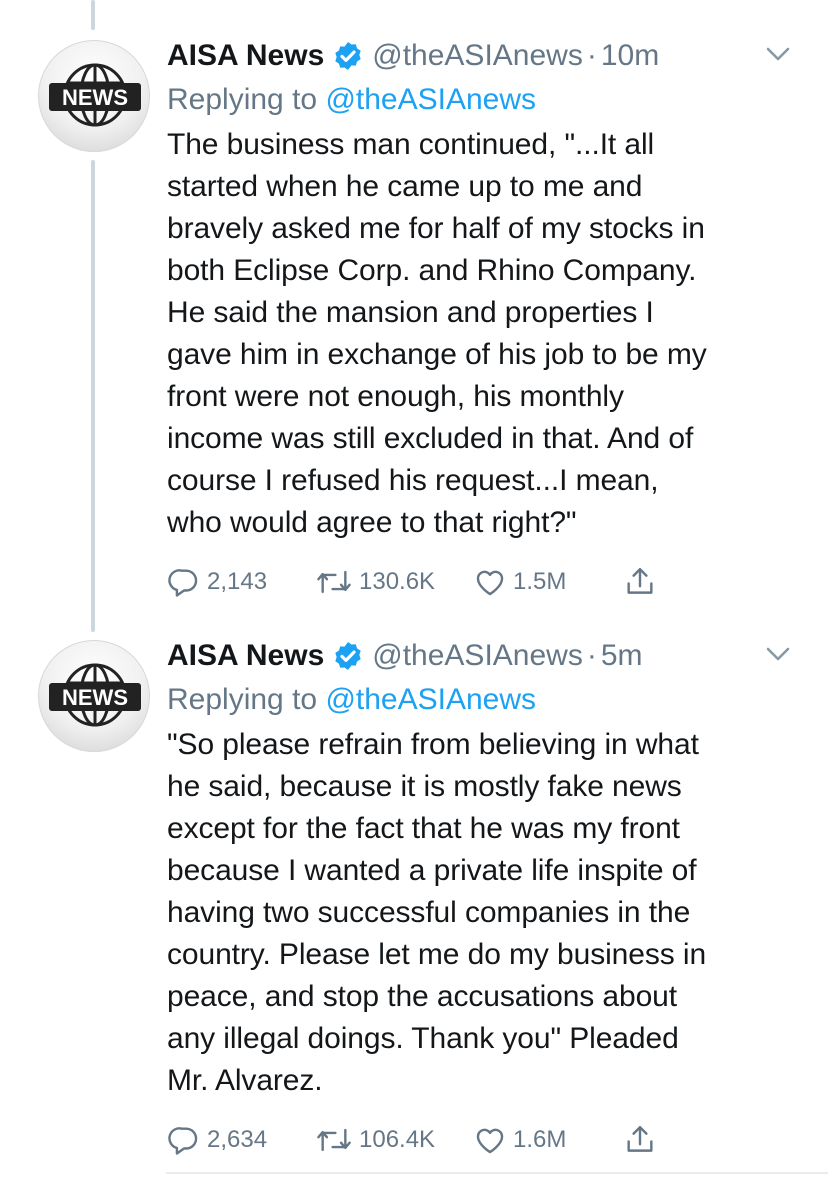  I want to click on tweet-text-line: started when he came up to me and, so click(405, 186).